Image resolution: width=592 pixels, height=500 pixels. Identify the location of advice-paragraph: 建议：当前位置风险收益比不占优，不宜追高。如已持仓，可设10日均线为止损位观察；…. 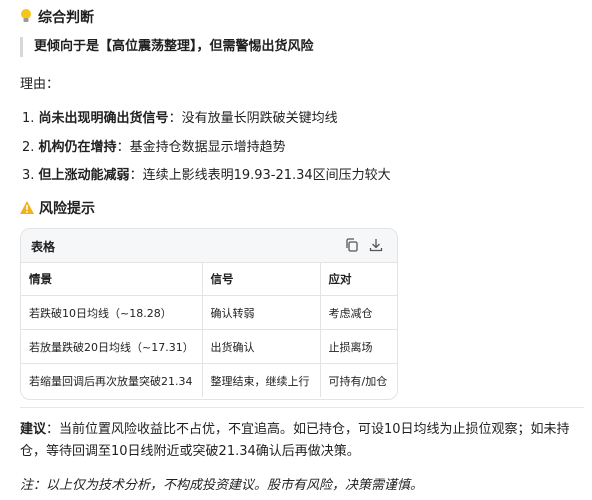
(302, 441).